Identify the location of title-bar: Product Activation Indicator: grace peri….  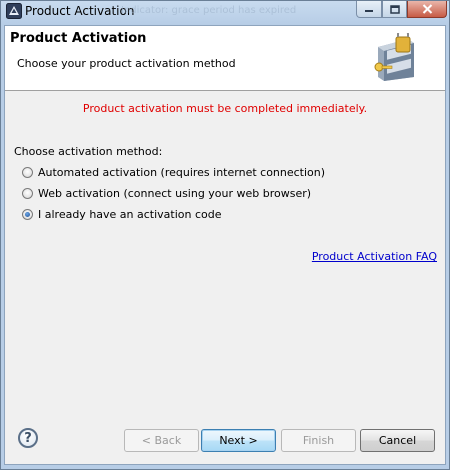
(225, 11).